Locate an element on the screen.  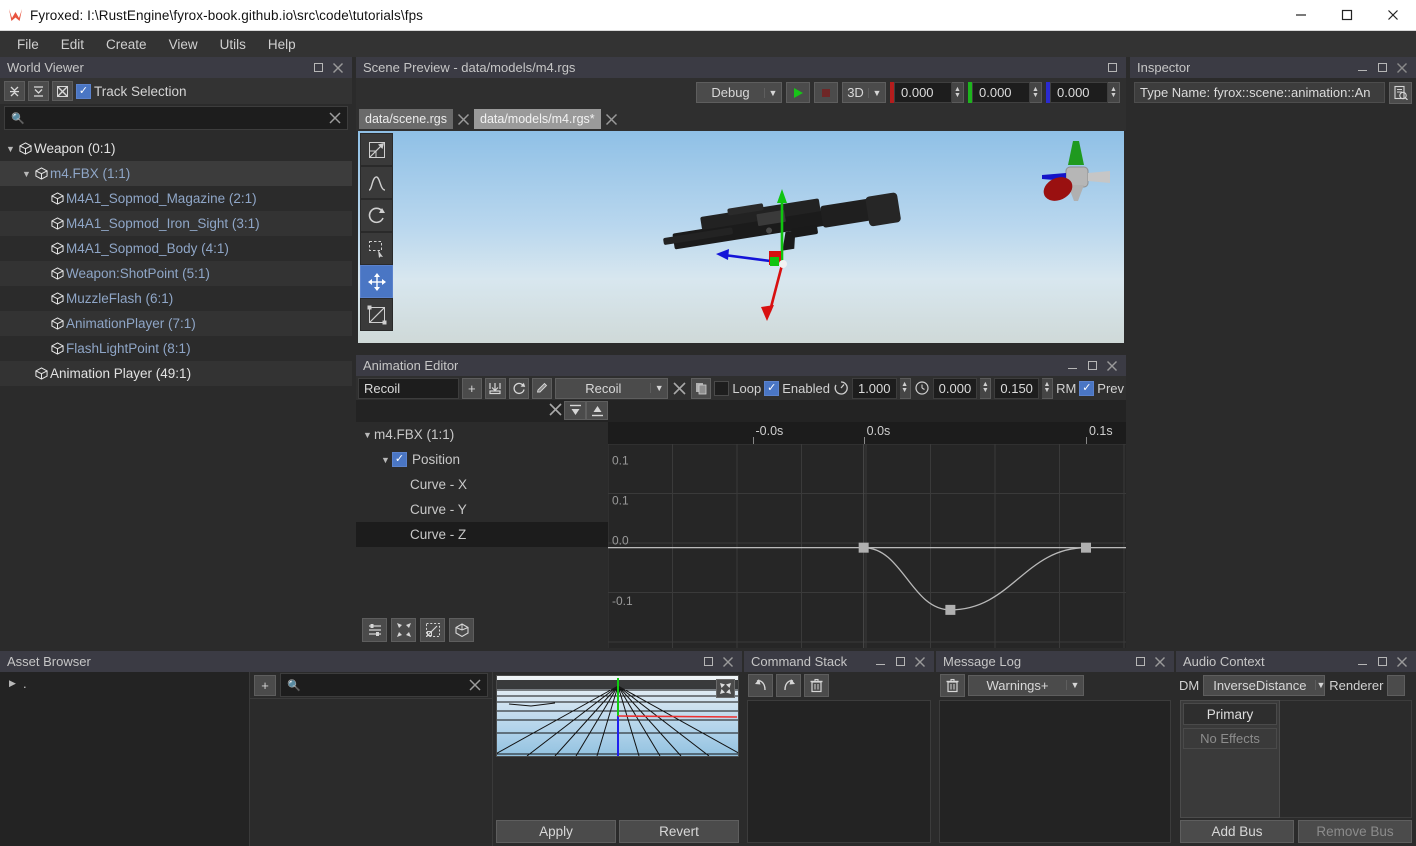
track-item: ▼ m4.FBX (1:1) is located at coordinates (482, 434).